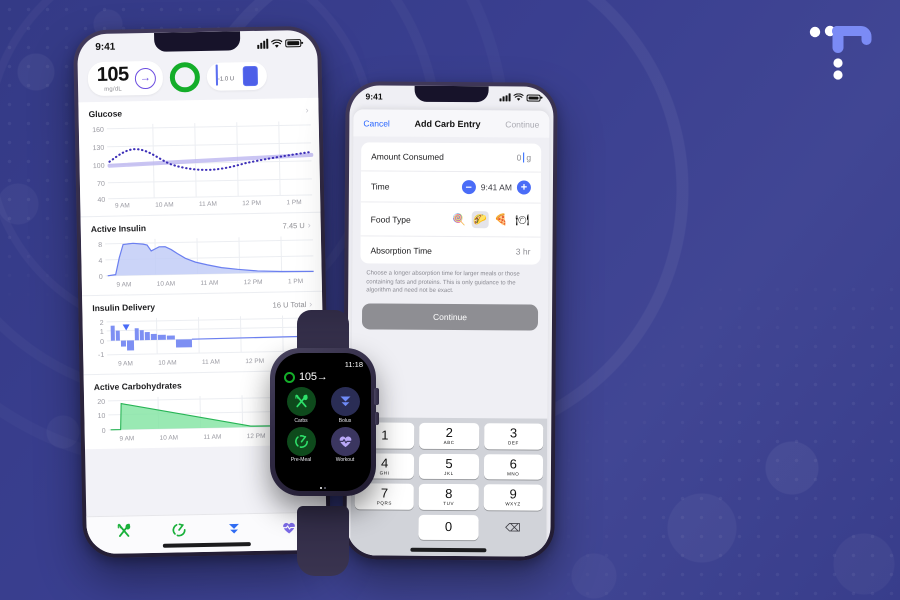 The image size is (900, 600). I want to click on trend-arrow-icon: →, so click(145, 78).